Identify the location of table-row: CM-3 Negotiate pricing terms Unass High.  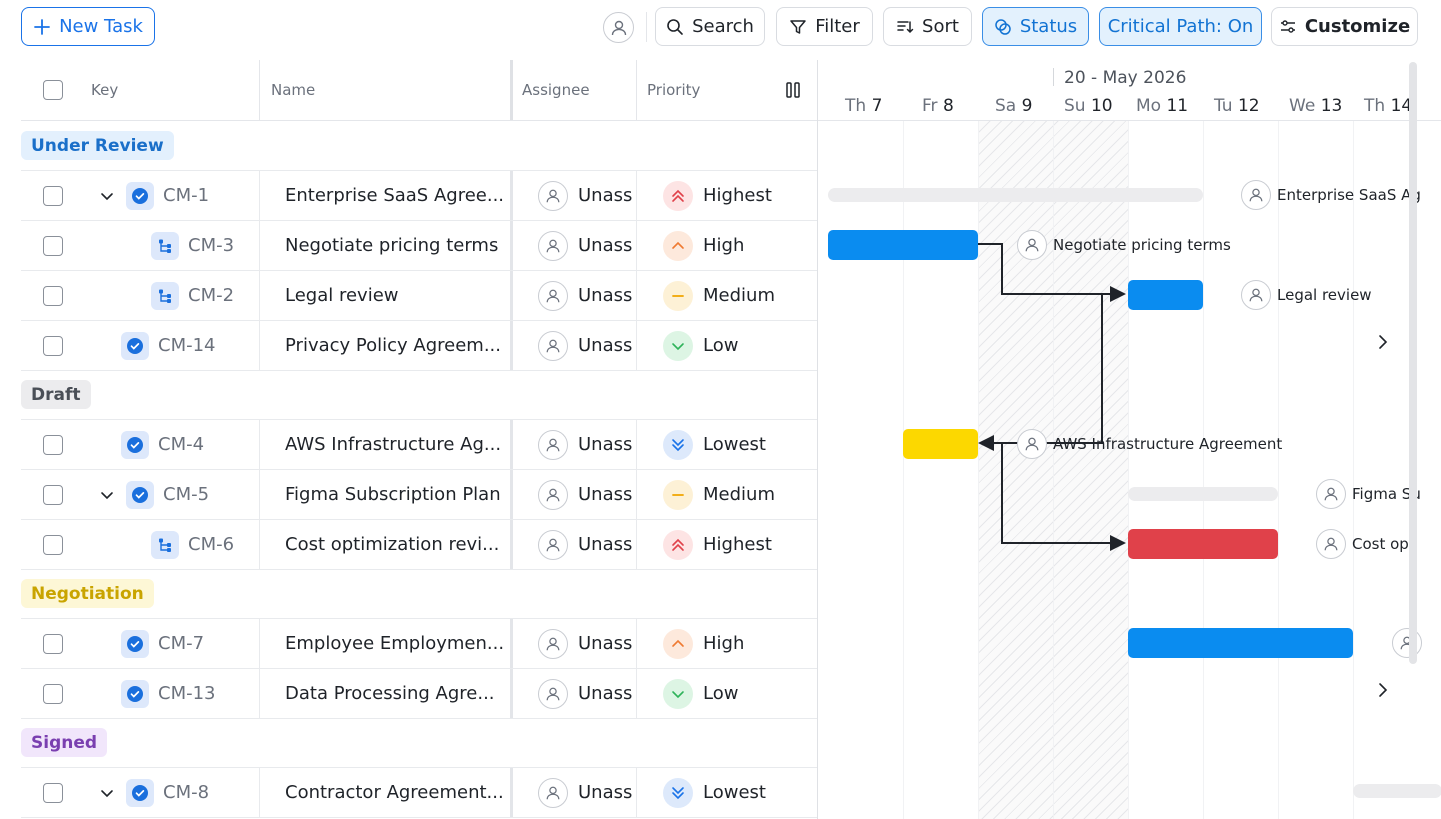
(419, 246).